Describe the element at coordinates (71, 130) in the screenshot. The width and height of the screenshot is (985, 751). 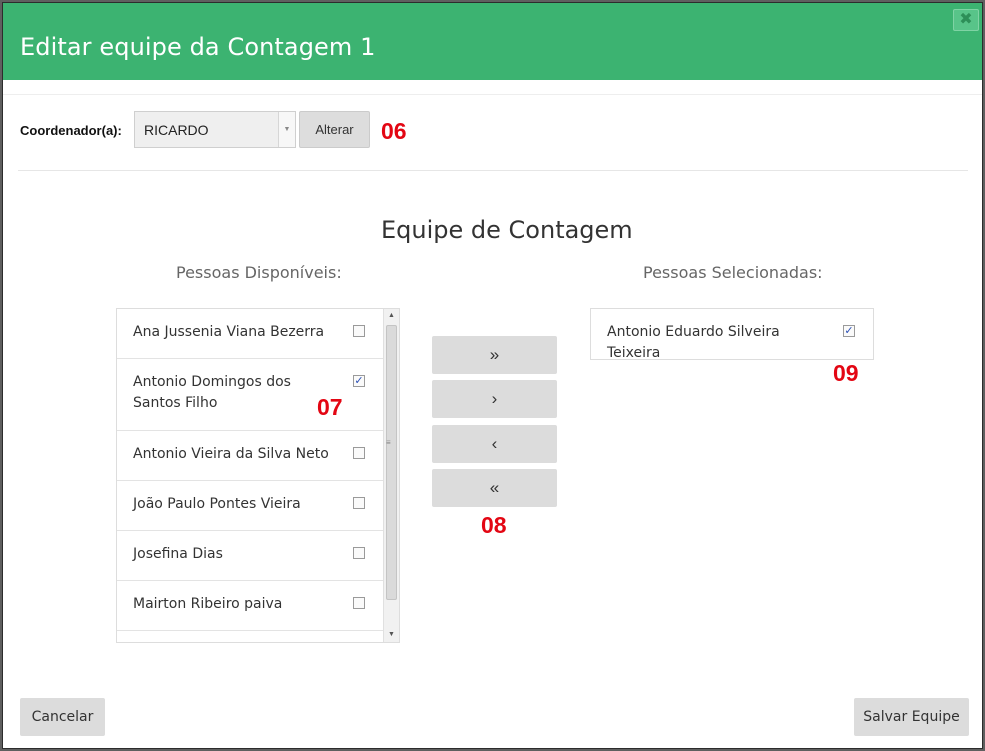
I see `coordinator-label: Coordenador(a):` at that location.